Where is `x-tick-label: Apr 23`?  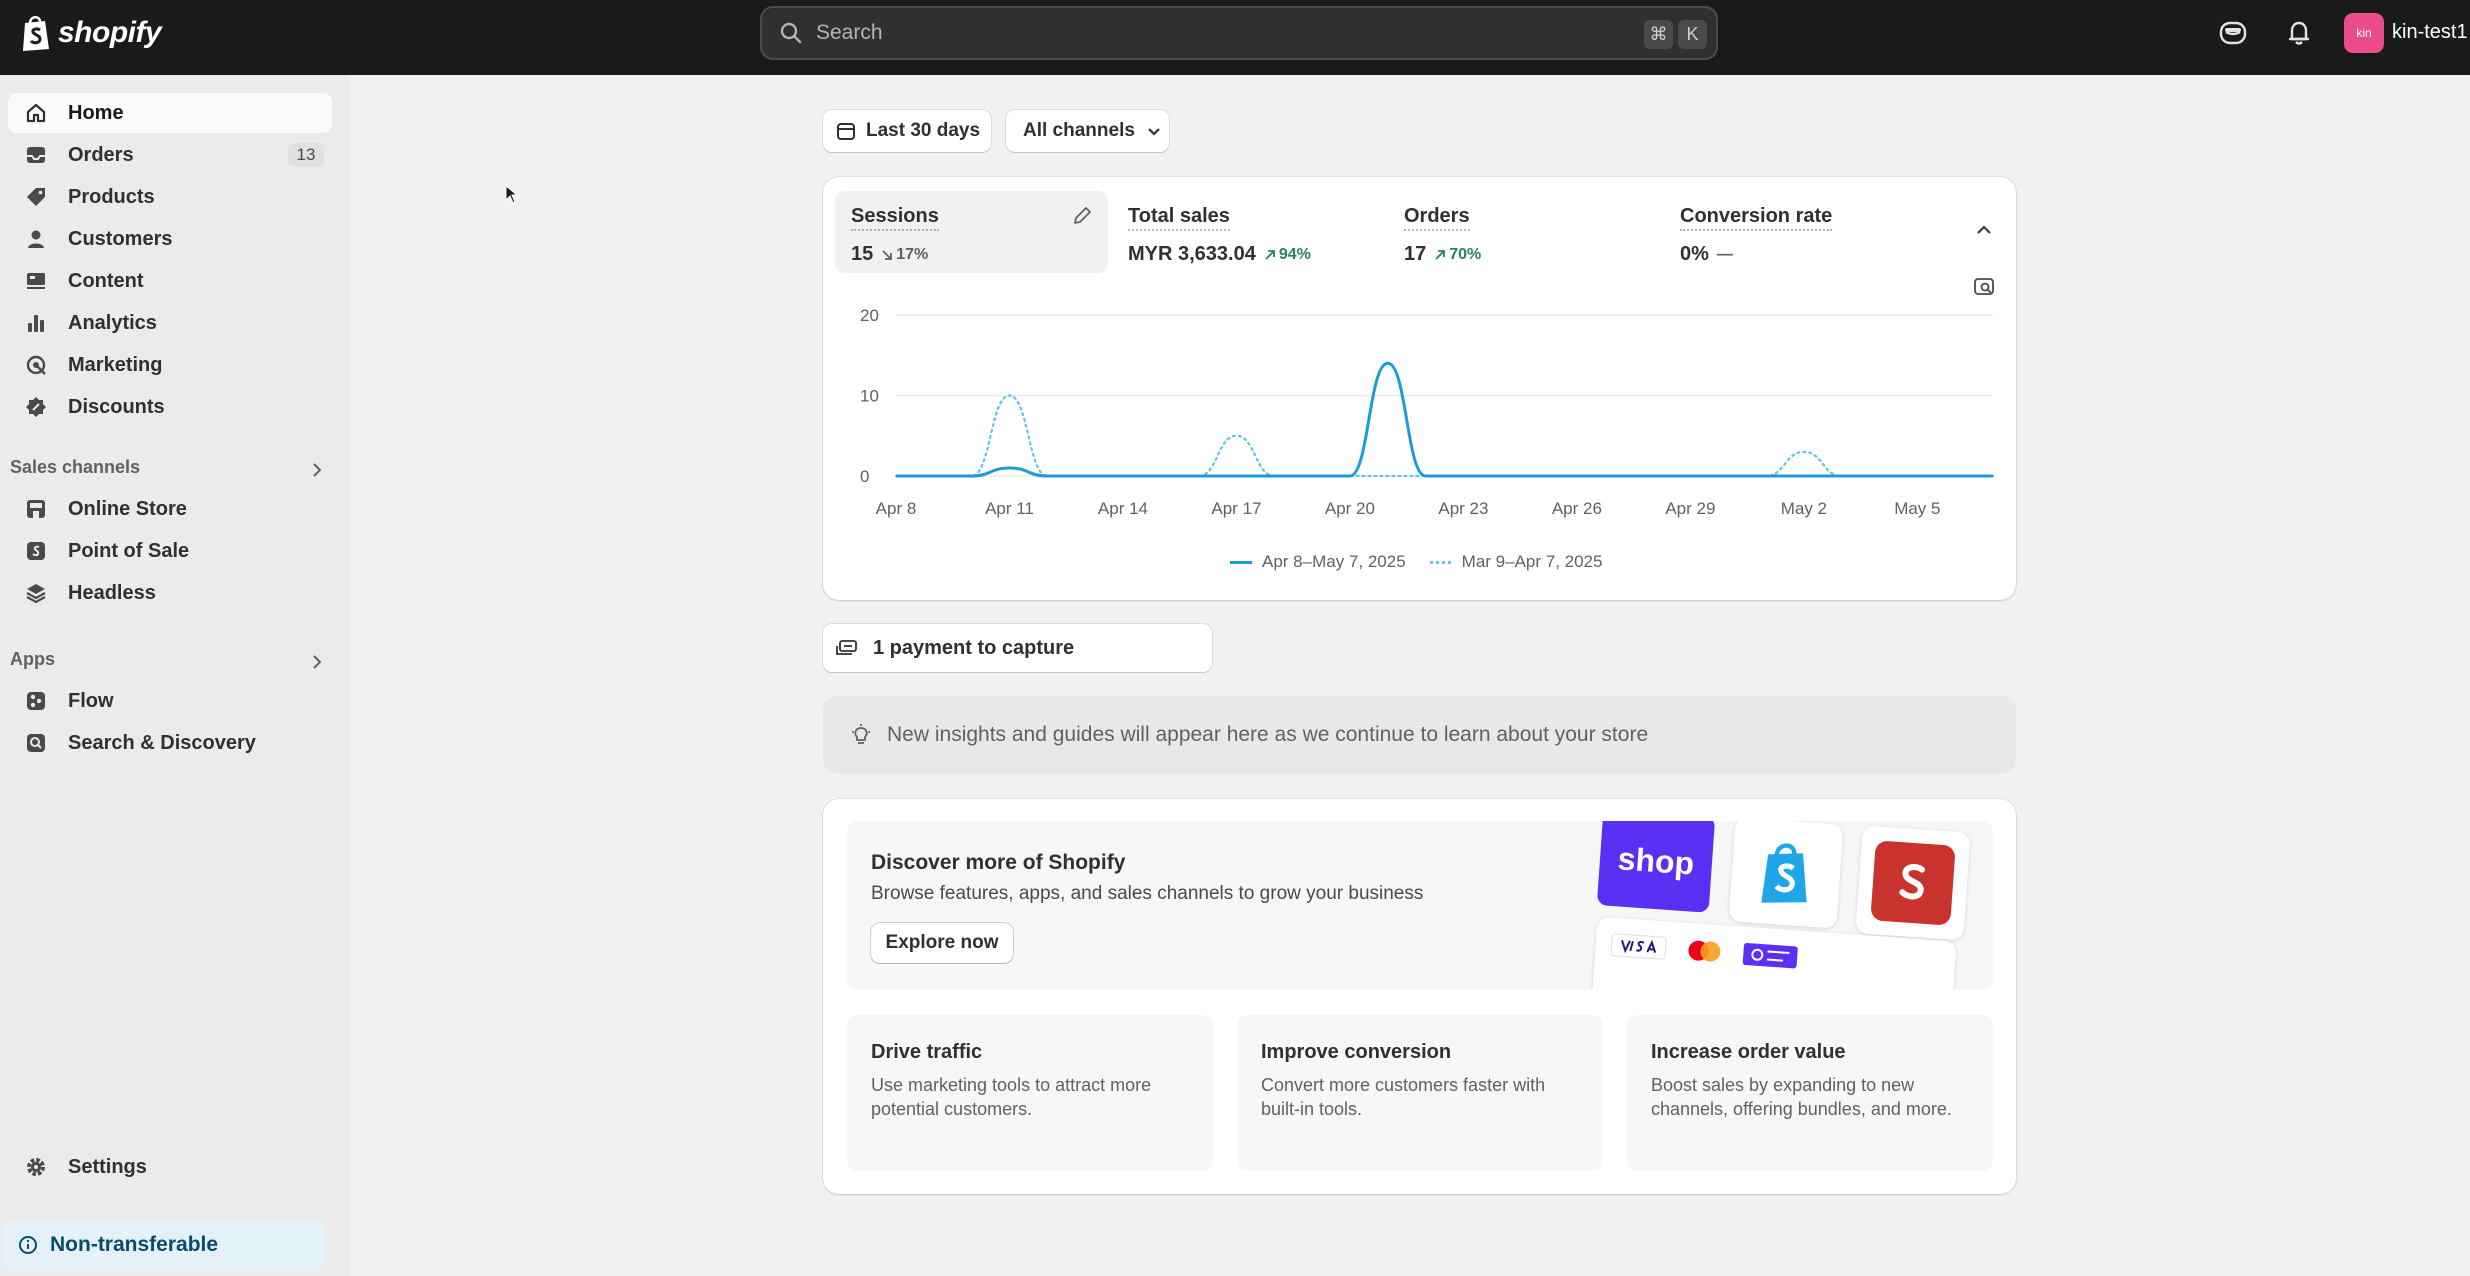
x-tick-label: Apr 23 is located at coordinates (1463, 508).